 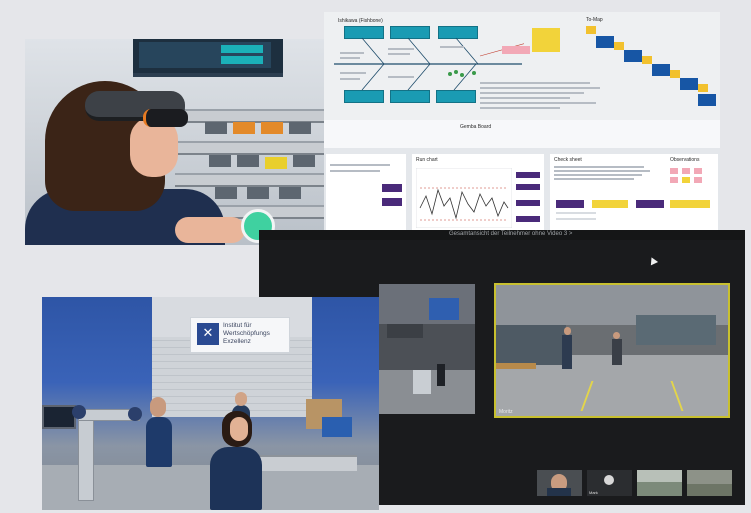 I want to click on run-chart-panel: Run chart, so click(x=478, y=198).